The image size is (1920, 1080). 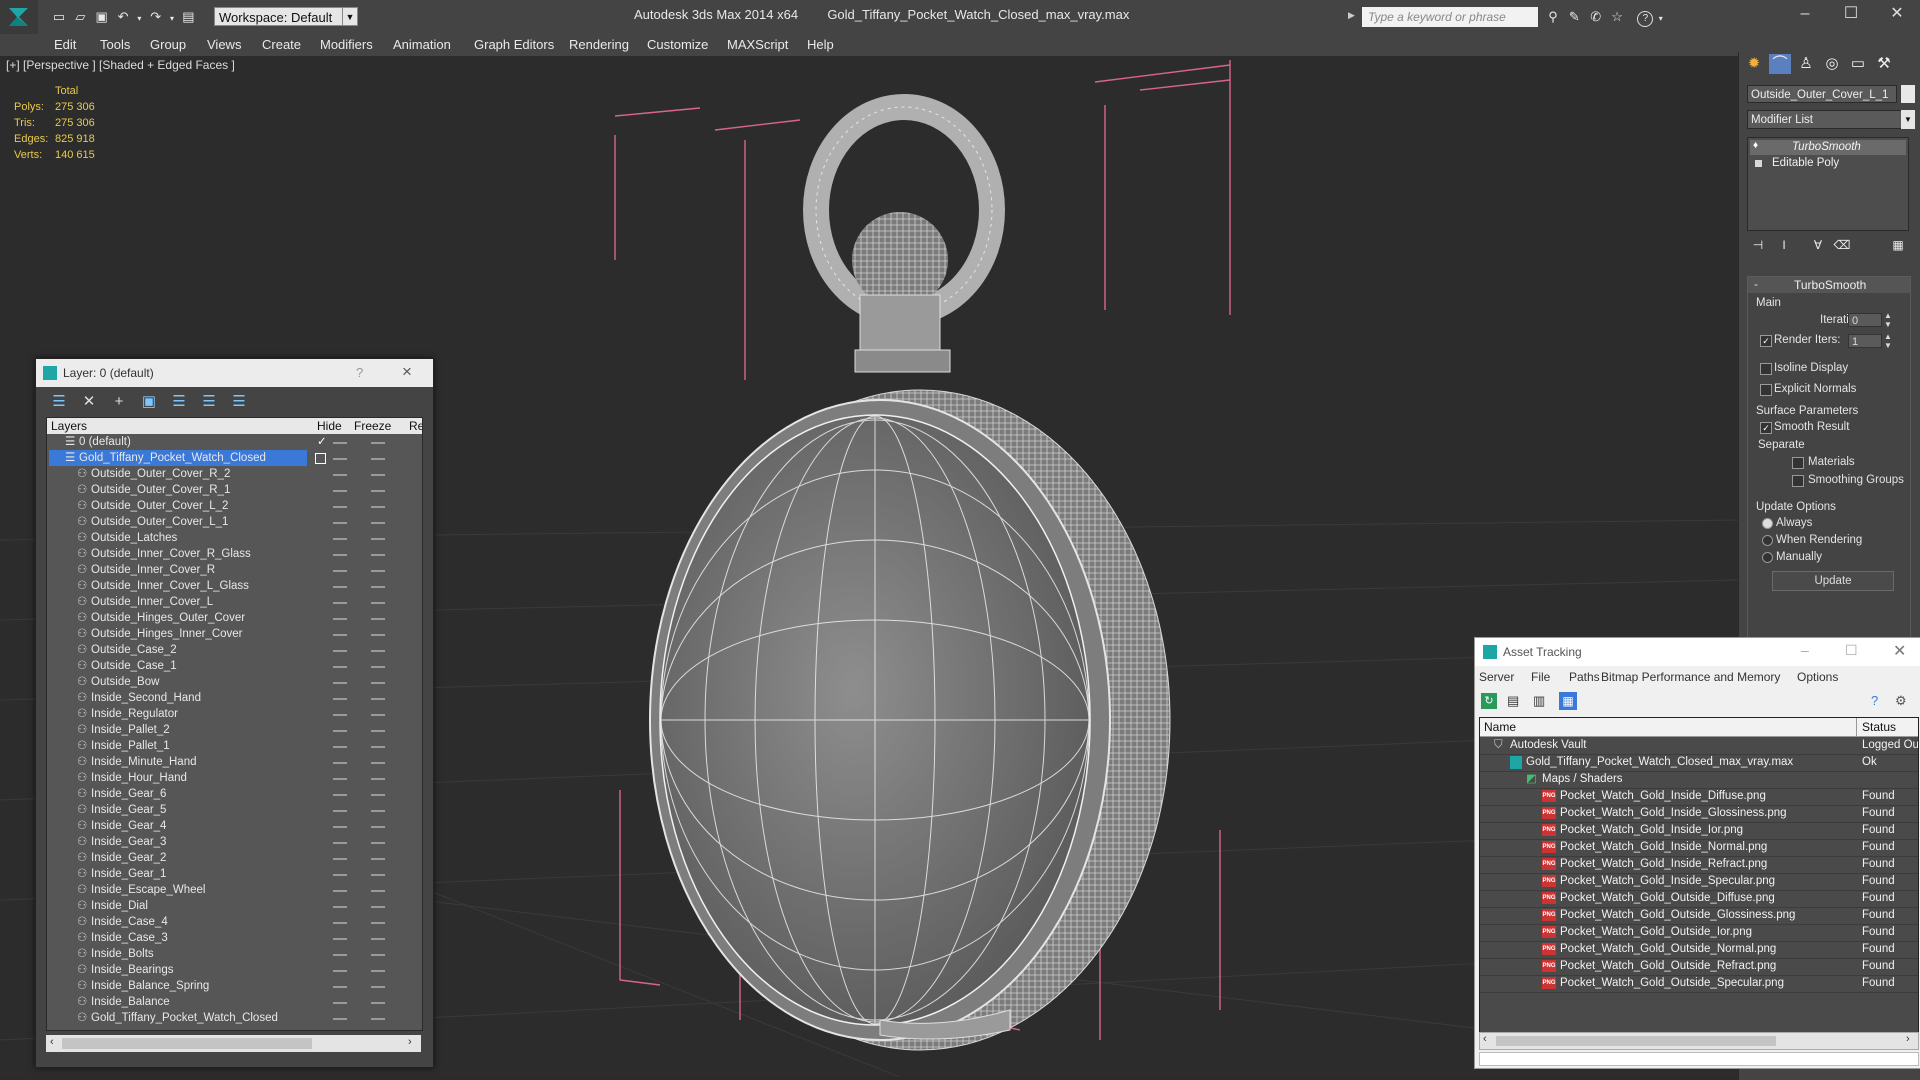 I want to click on column-status: Status, so click(x=1879, y=727).